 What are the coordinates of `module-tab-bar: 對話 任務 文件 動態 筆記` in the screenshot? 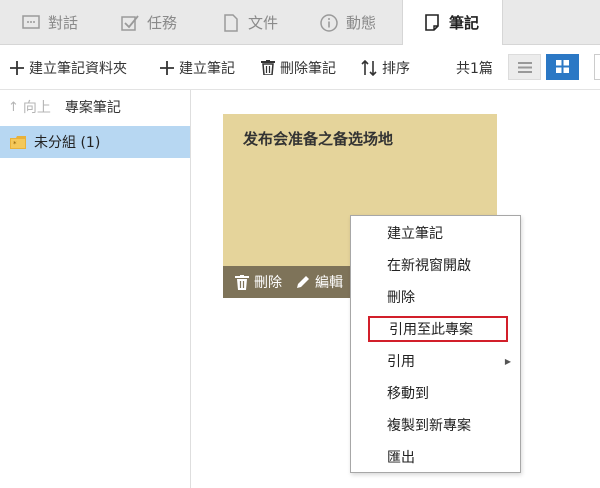 It's located at (300, 22).